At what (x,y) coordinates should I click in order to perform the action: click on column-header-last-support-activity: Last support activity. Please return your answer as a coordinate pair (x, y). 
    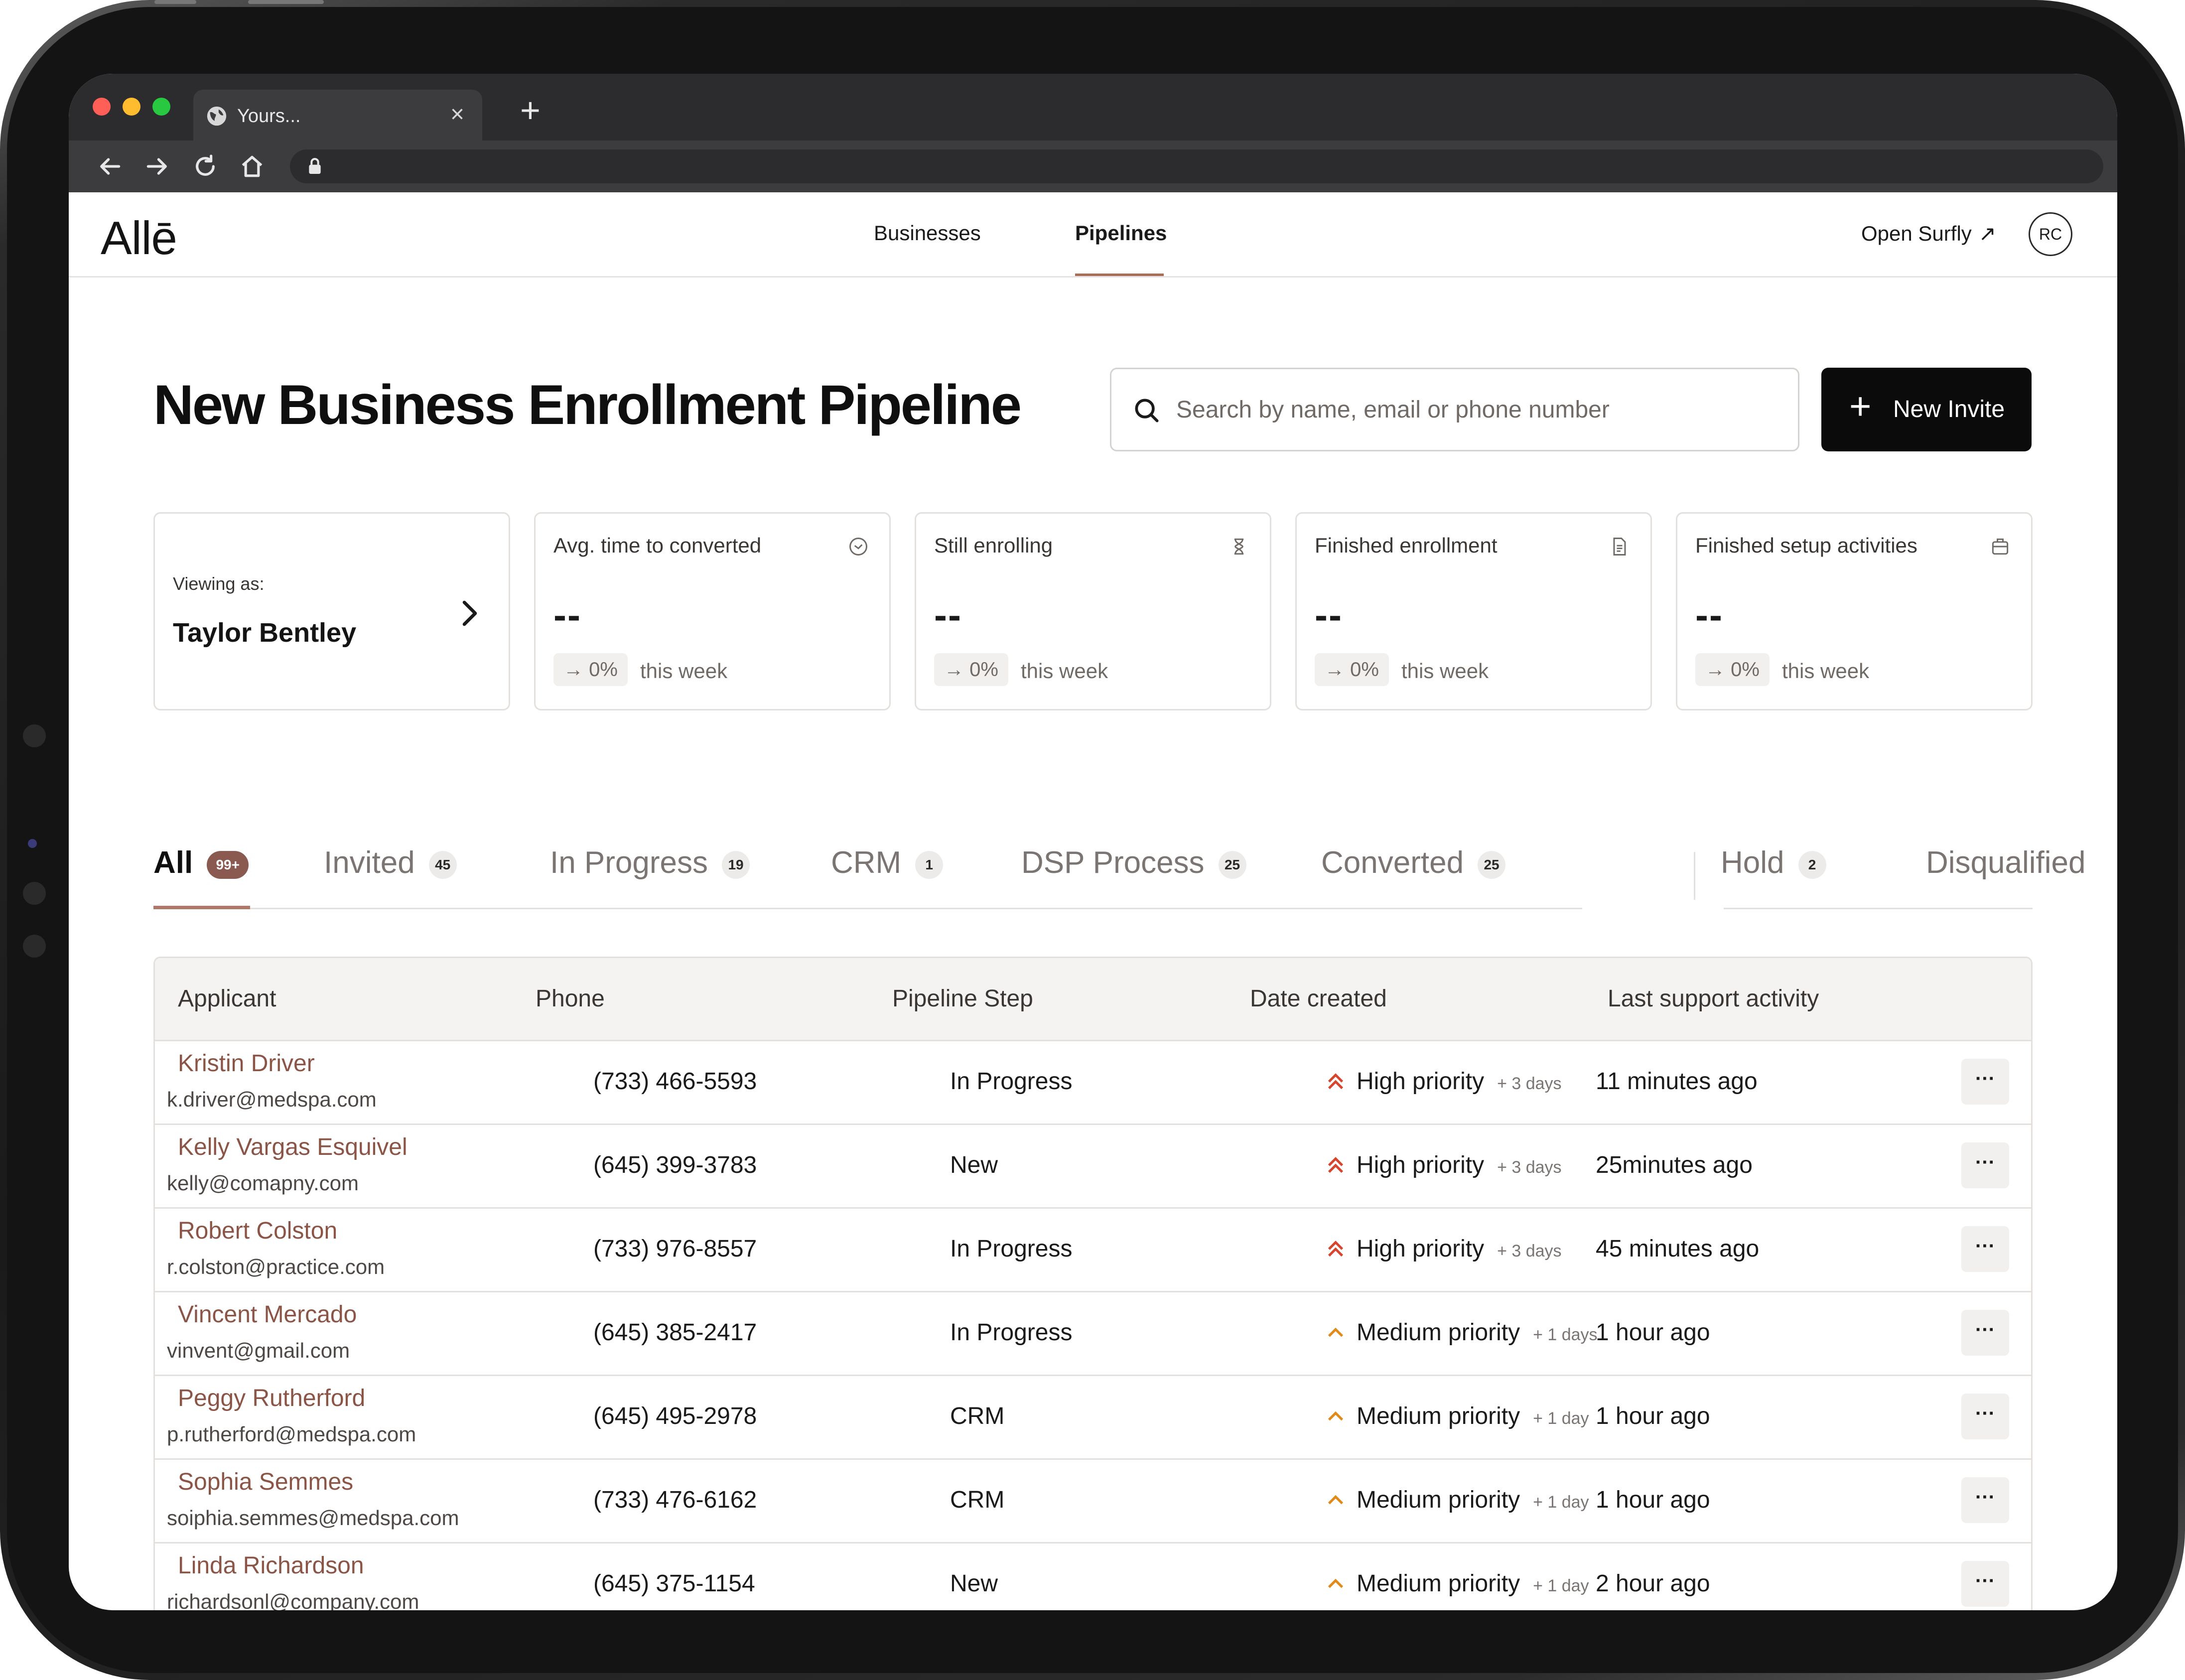
    Looking at the image, I should click on (1713, 998).